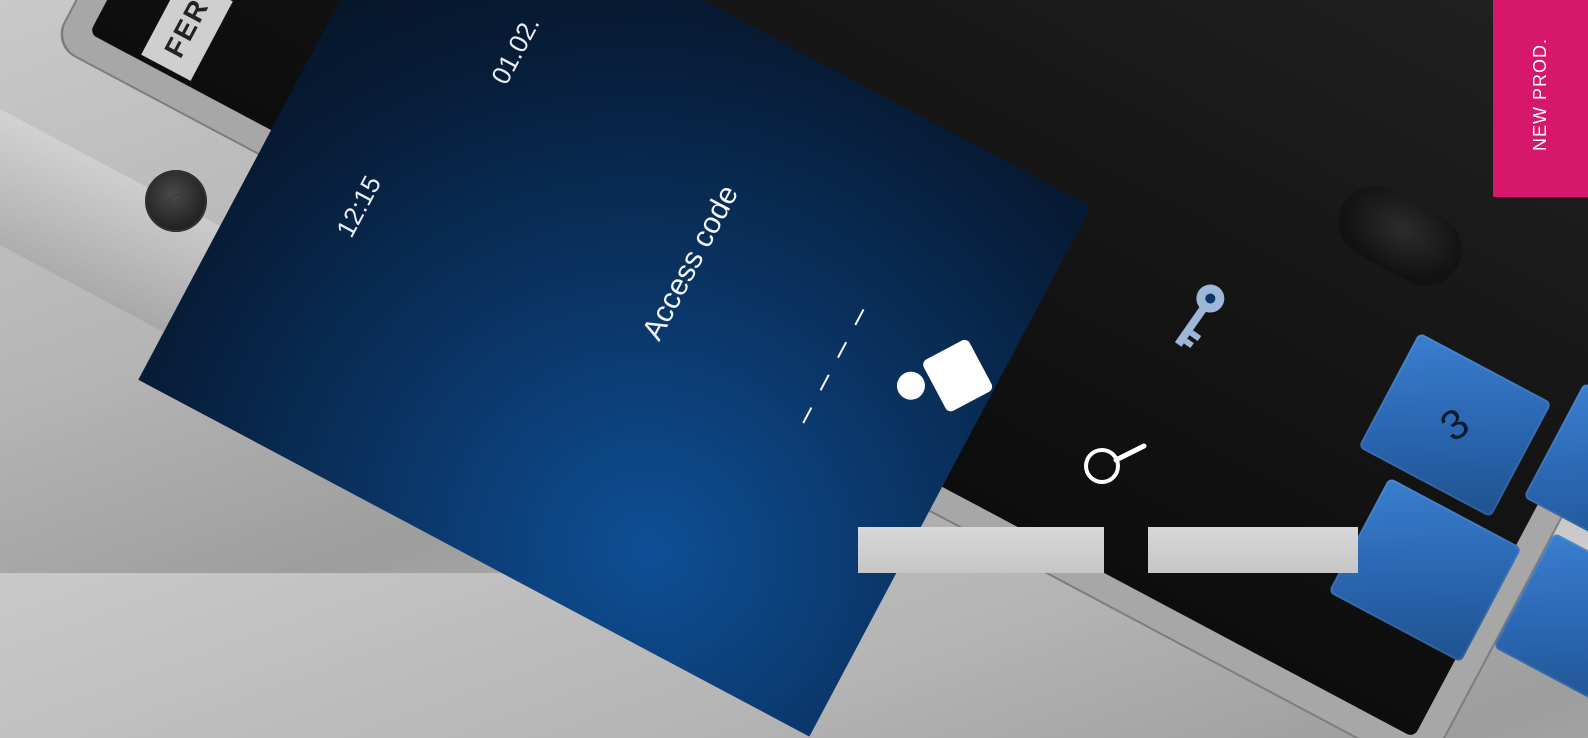  I want to click on person-icon, so click(948, 383).